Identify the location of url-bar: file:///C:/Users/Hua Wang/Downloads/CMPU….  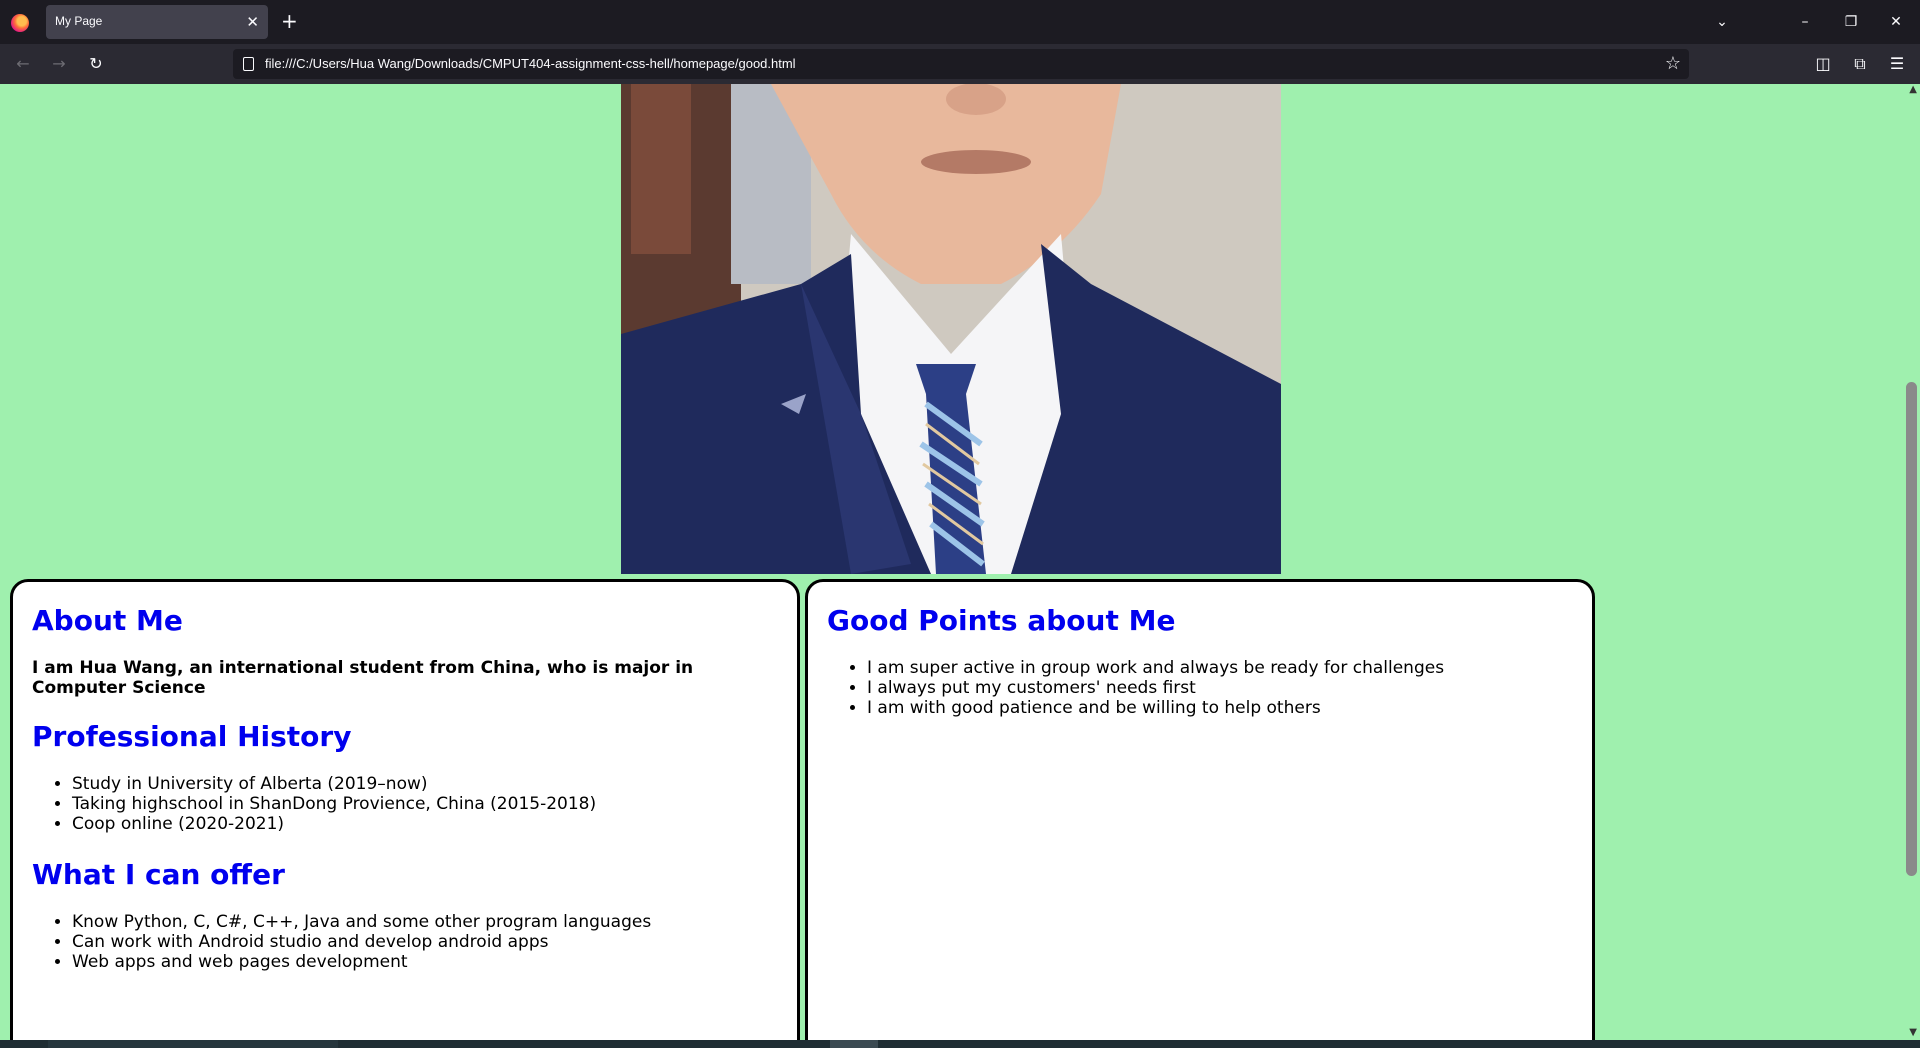
(961, 64).